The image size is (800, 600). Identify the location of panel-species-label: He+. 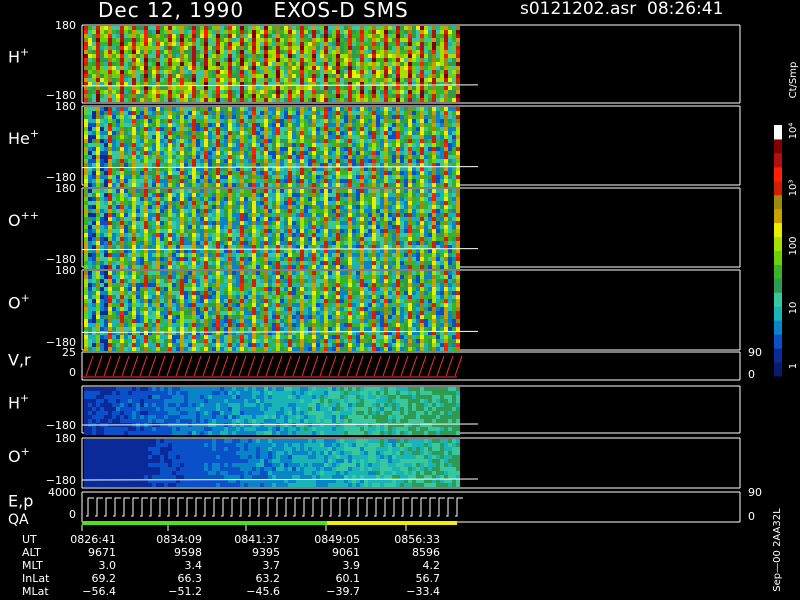
(23, 137).